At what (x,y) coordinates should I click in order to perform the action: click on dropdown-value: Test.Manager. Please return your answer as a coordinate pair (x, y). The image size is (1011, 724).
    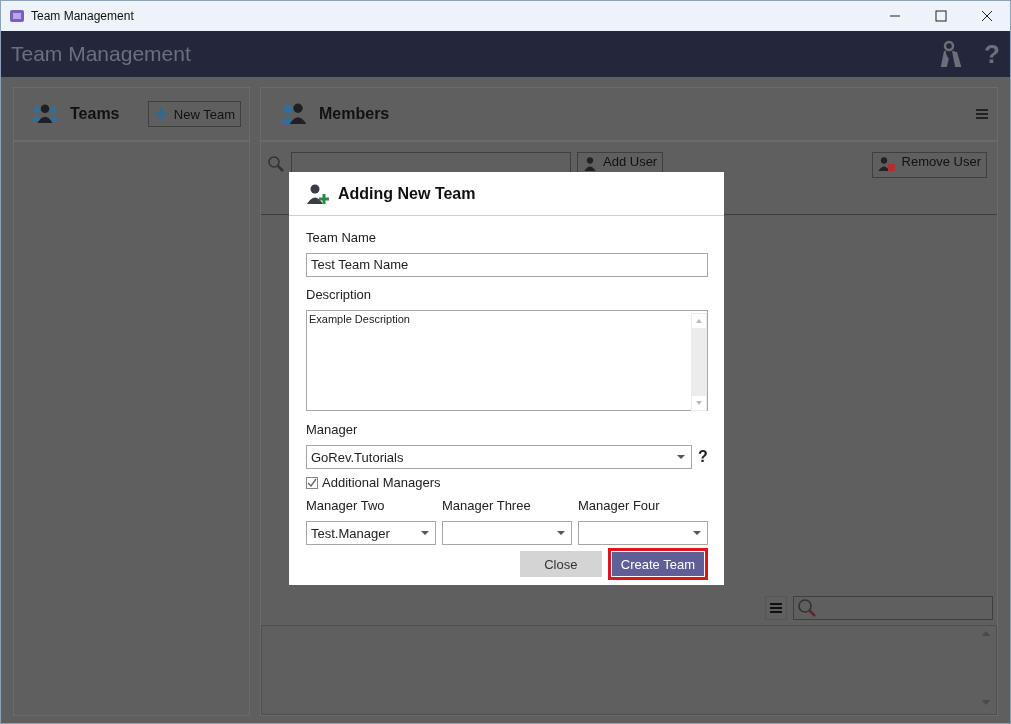
    Looking at the image, I should click on (350, 533).